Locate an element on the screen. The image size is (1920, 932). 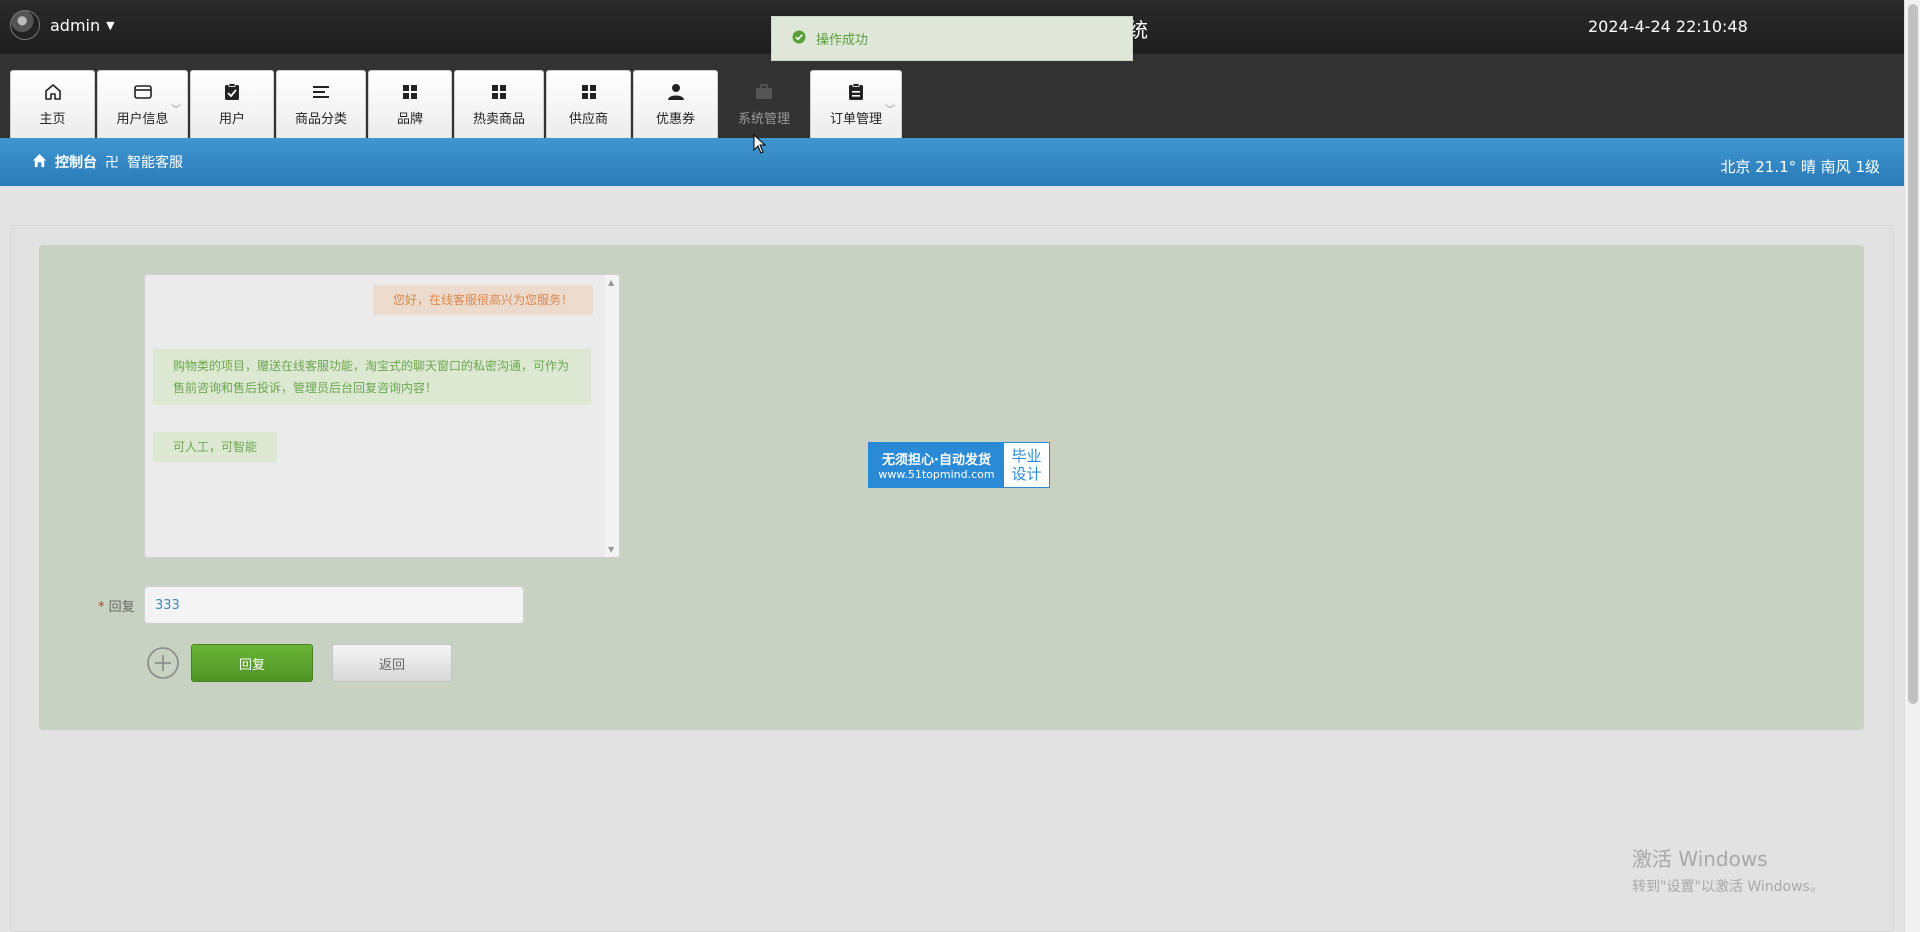
datetime: 2024-4-24 22:10:48 is located at coordinates (1668, 26).